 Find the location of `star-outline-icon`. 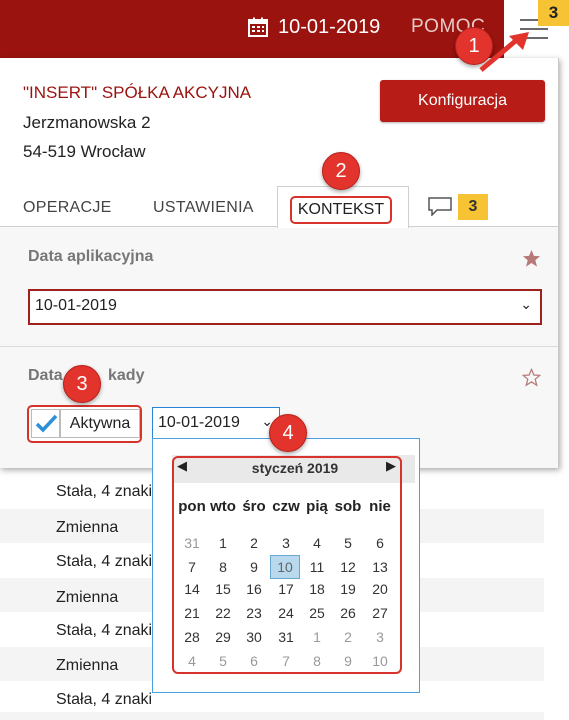

star-outline-icon is located at coordinates (531, 377).